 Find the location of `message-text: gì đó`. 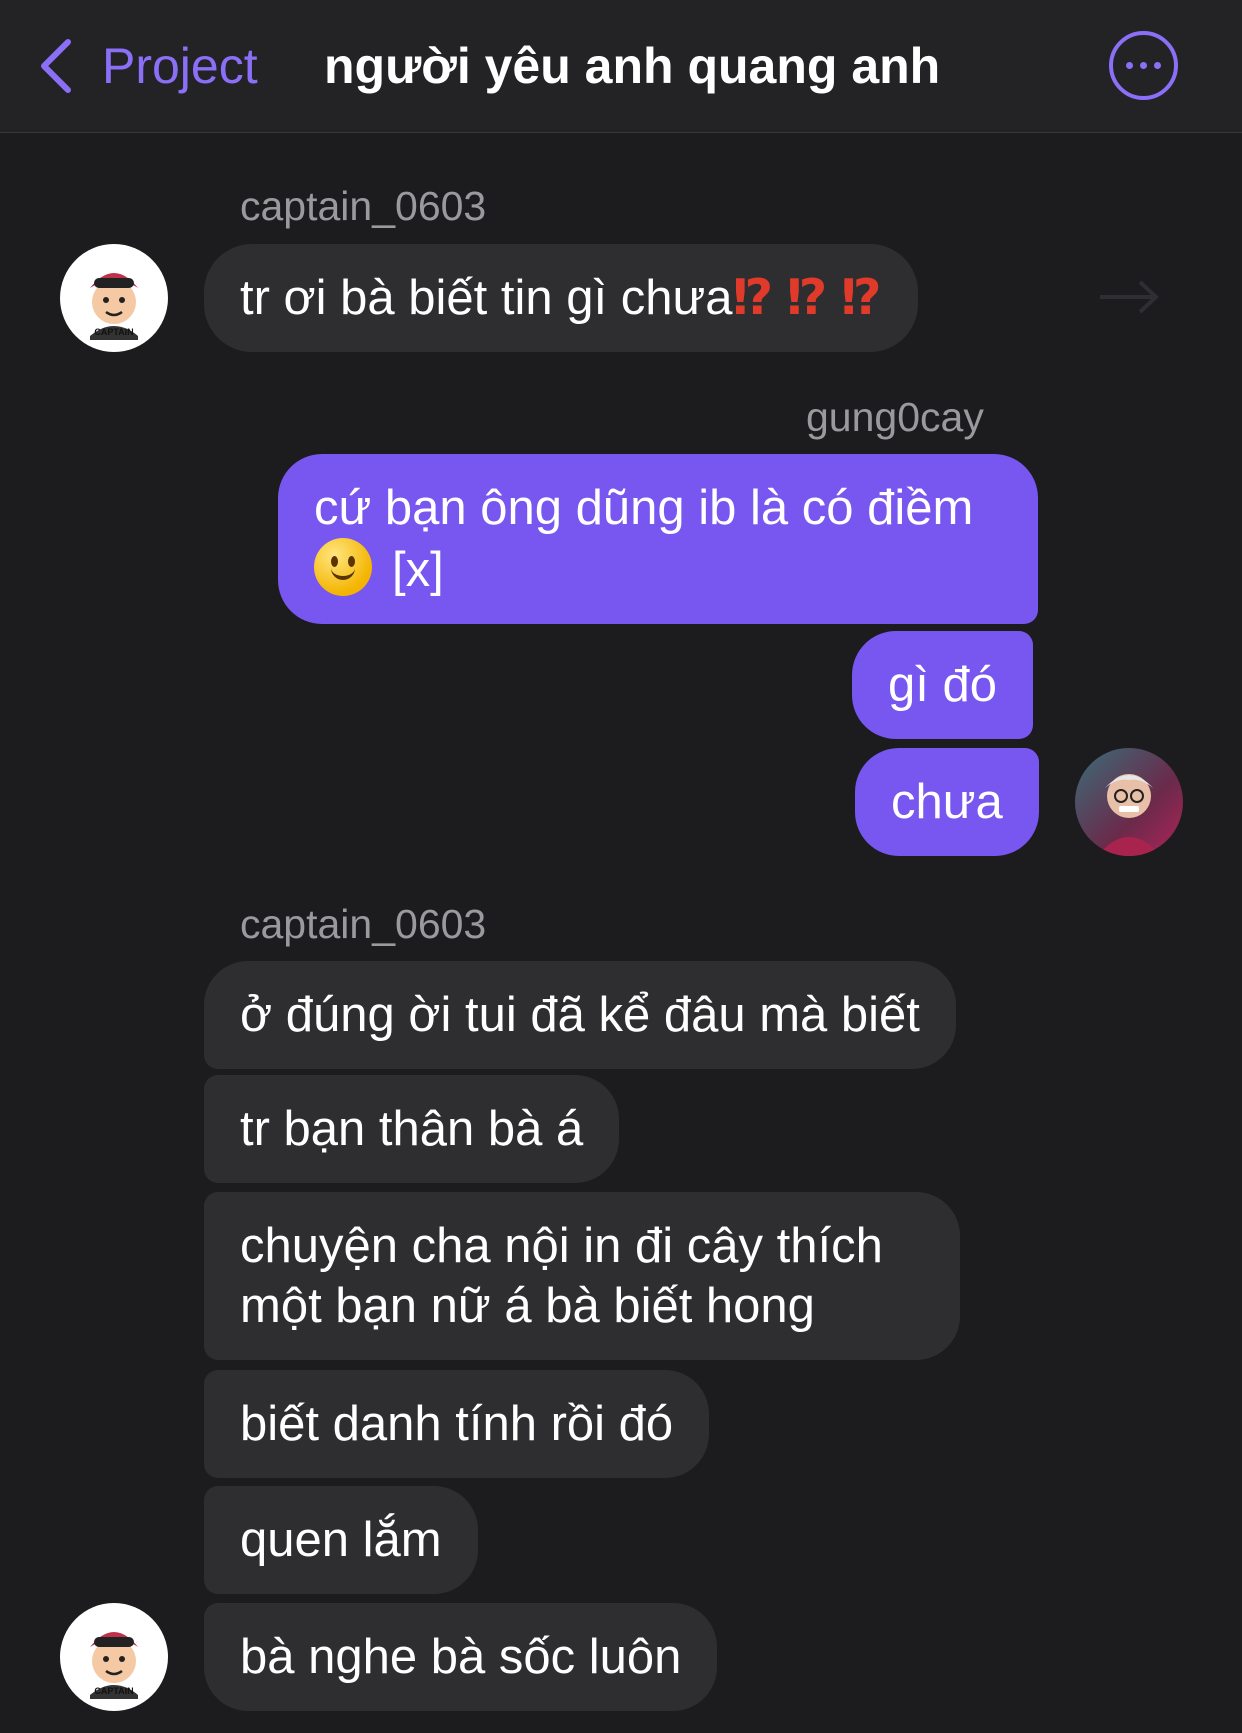

message-text: gì đó is located at coordinates (942, 685).